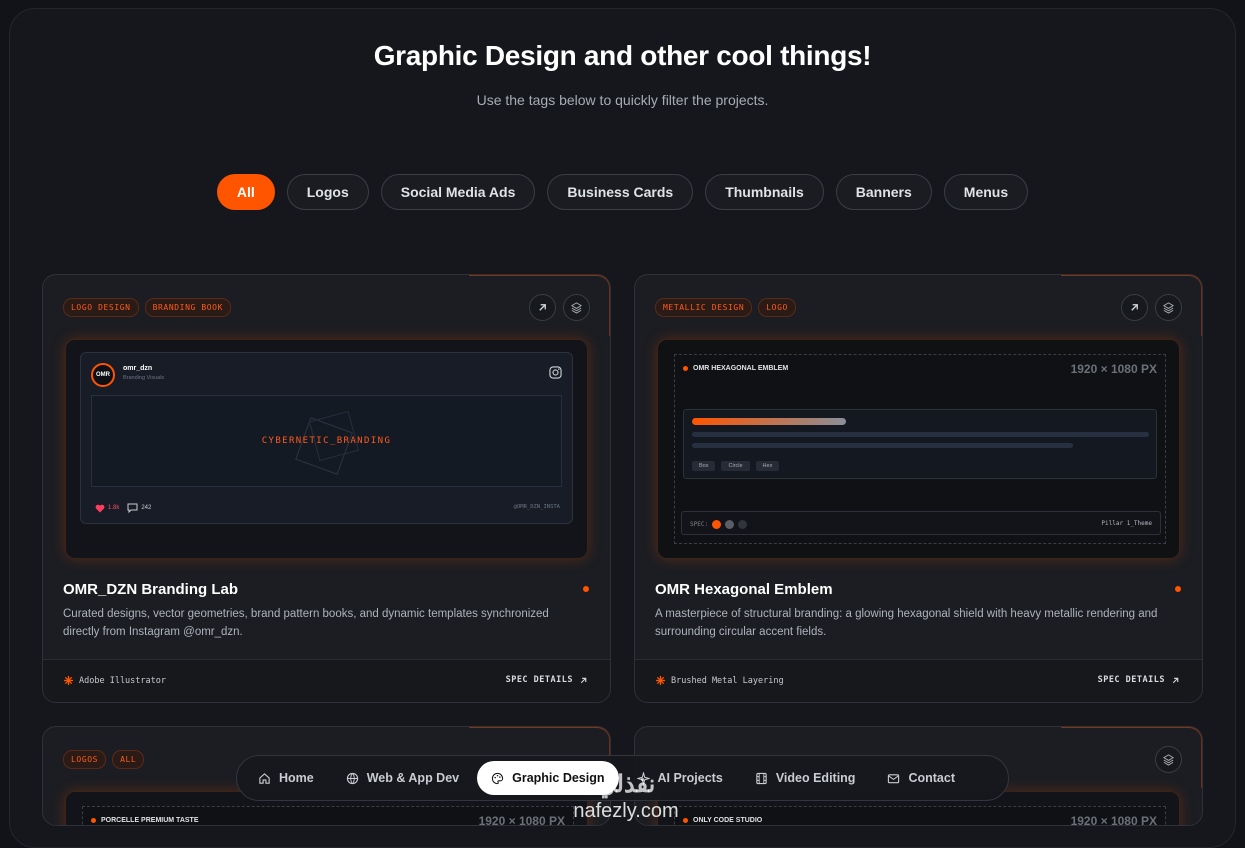  What do you see at coordinates (920, 816) in the screenshot?
I see `mock-frame: ONLY CODE STUDIO 1920 × 1080 PX` at bounding box center [920, 816].